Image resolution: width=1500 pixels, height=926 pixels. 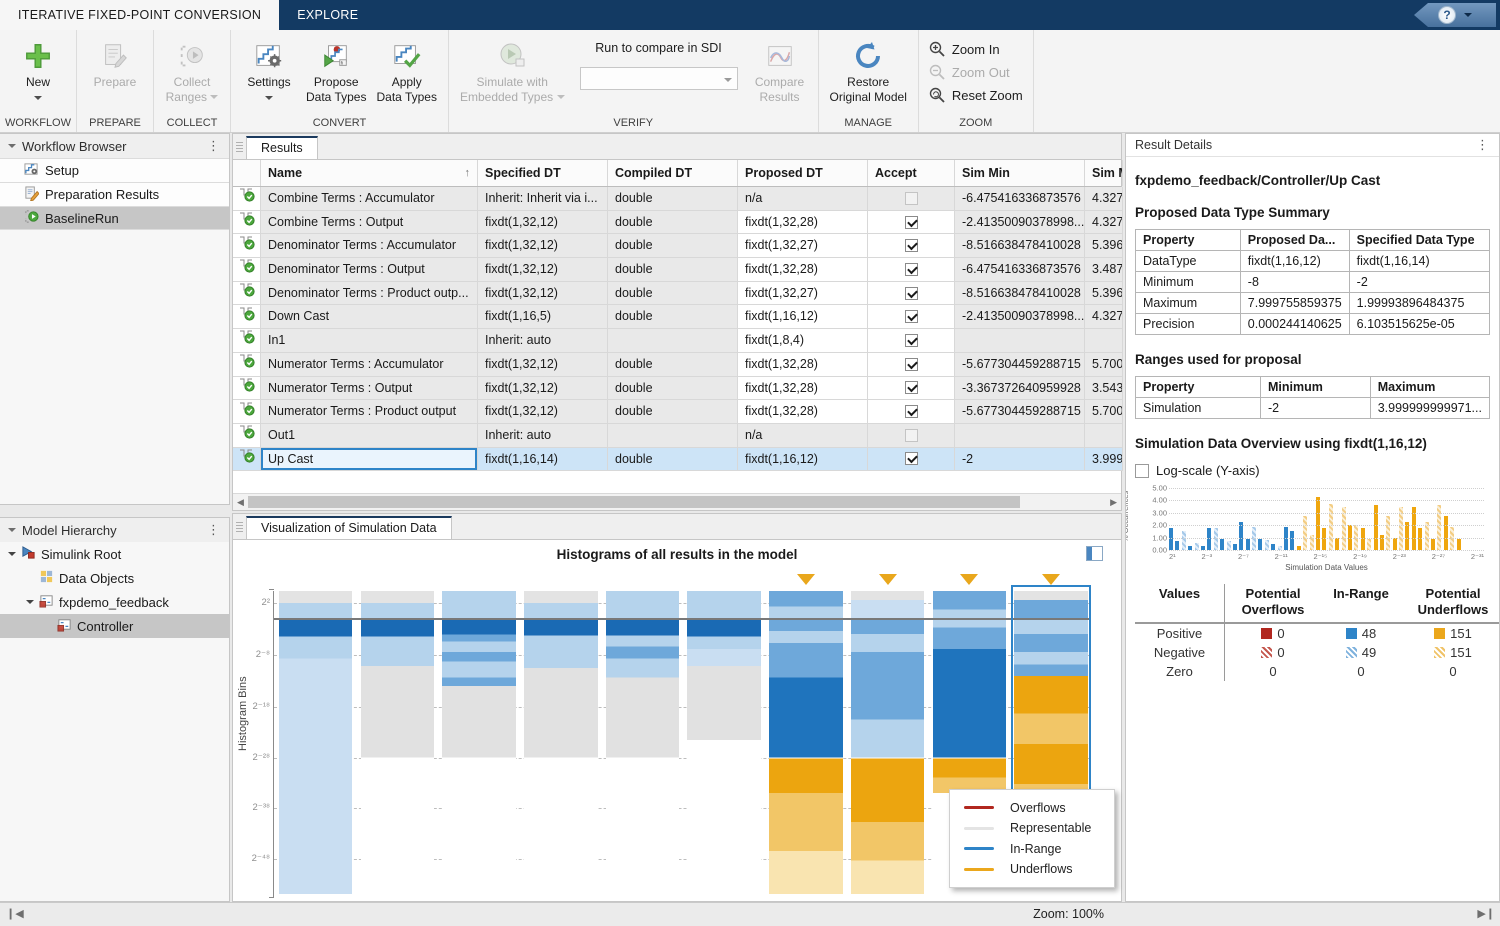 I want to click on workflow-item-setup: Setup, so click(x=114, y=170).